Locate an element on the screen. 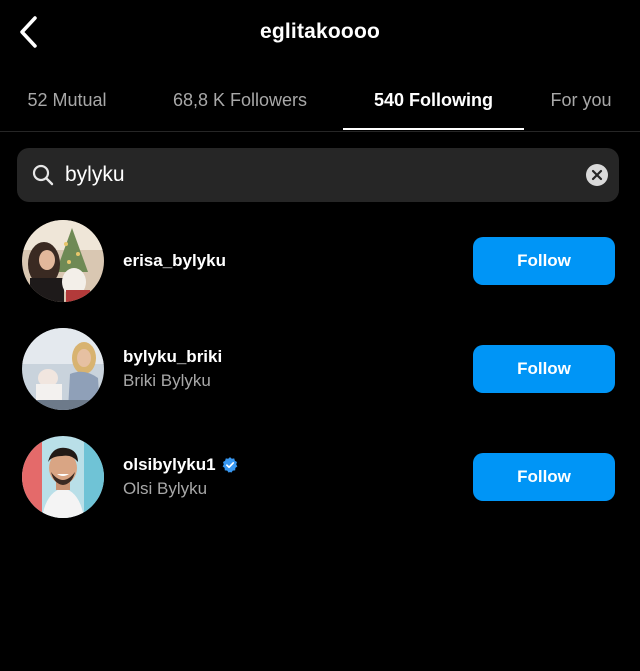 This screenshot has width=640, height=671. username: bylyku_briki is located at coordinates (283, 357).